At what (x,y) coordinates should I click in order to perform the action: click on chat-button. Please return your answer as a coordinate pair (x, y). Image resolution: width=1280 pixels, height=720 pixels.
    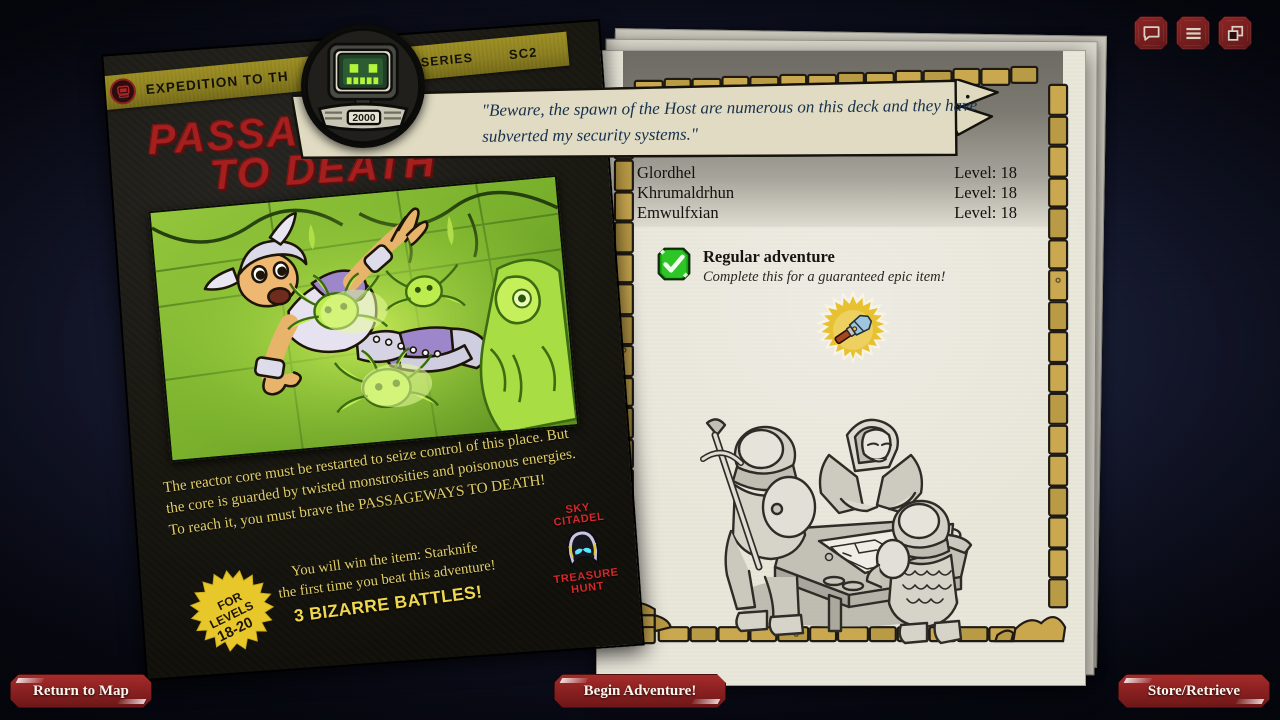
    Looking at the image, I should click on (1151, 33).